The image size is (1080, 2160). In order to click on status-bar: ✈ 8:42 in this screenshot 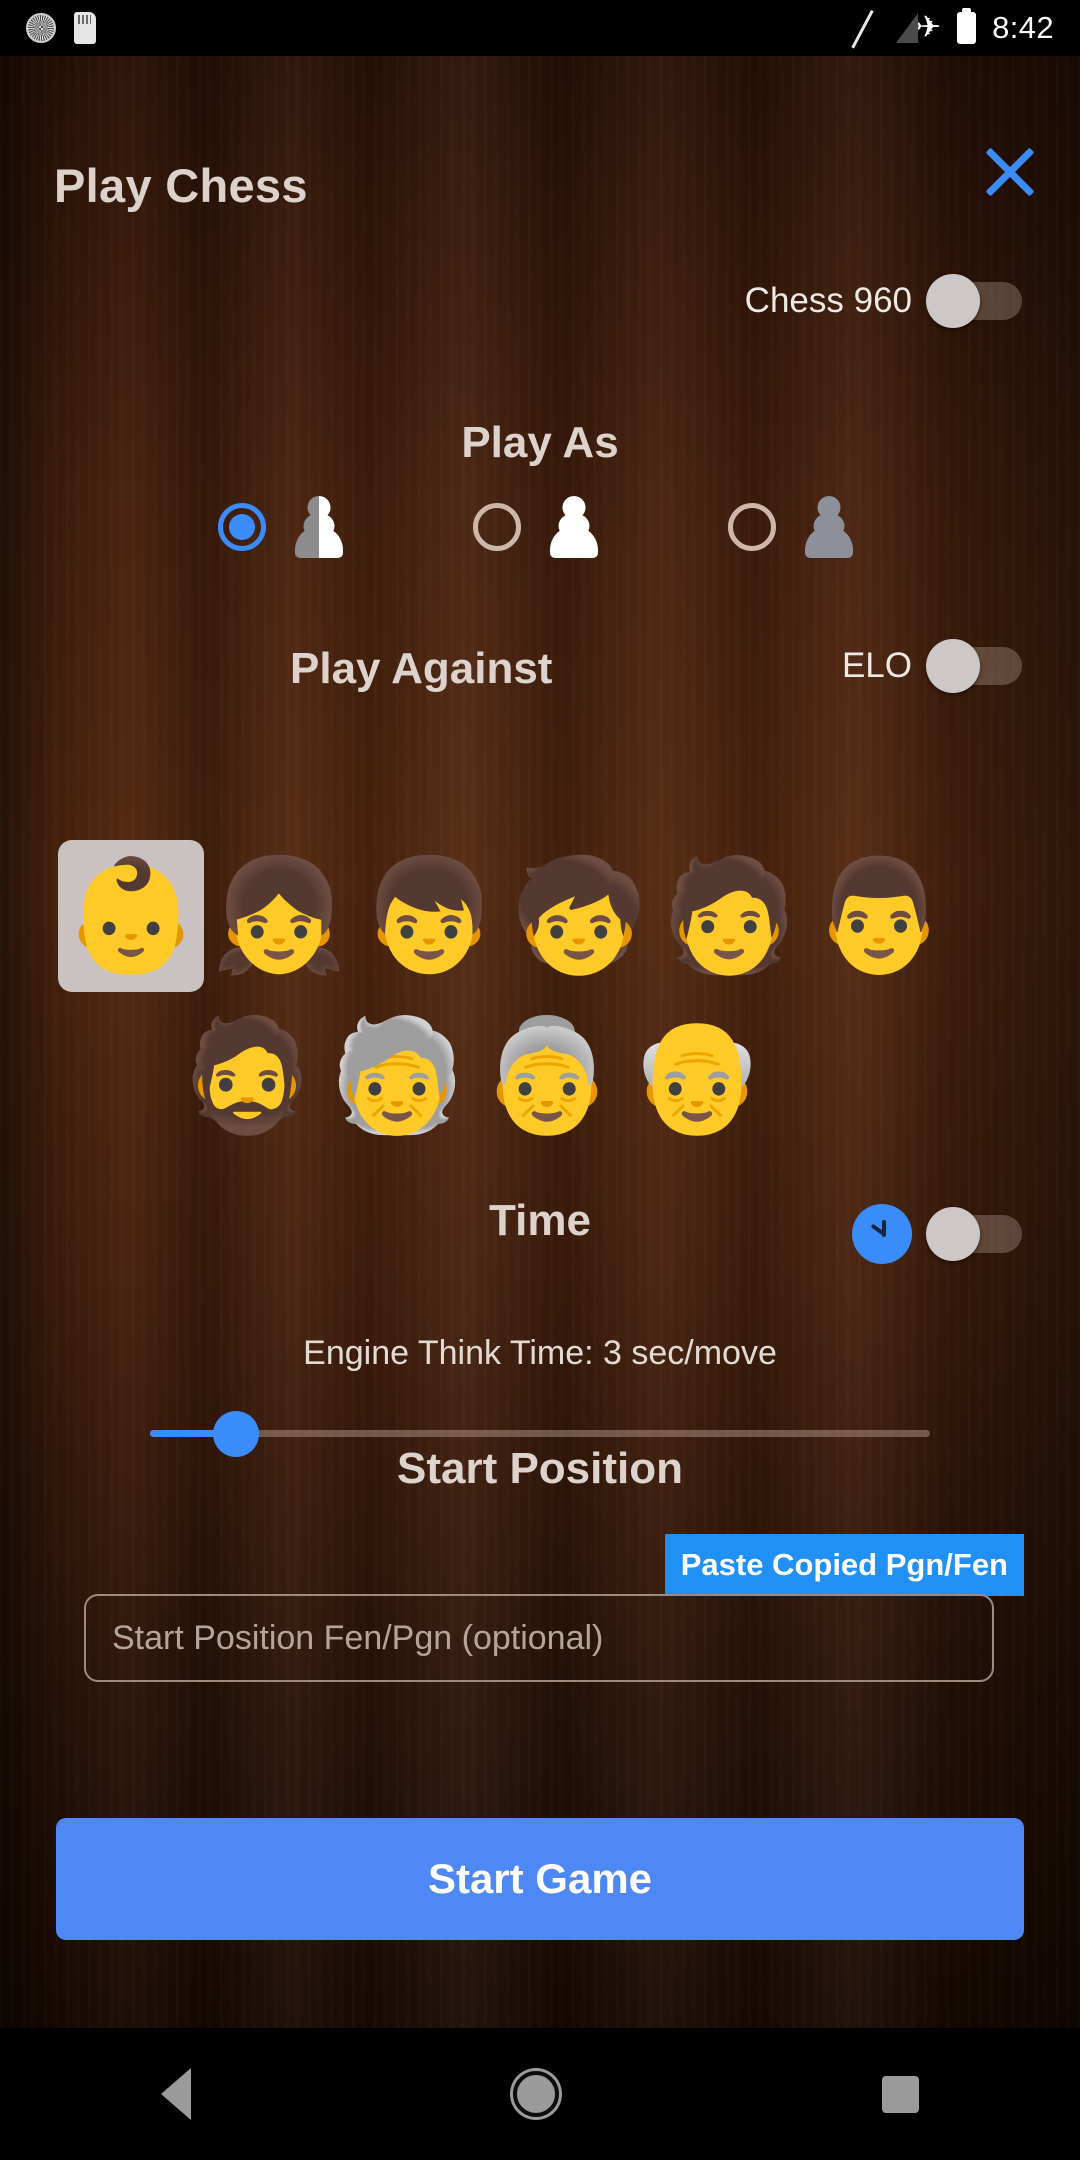, I will do `click(540, 28)`.